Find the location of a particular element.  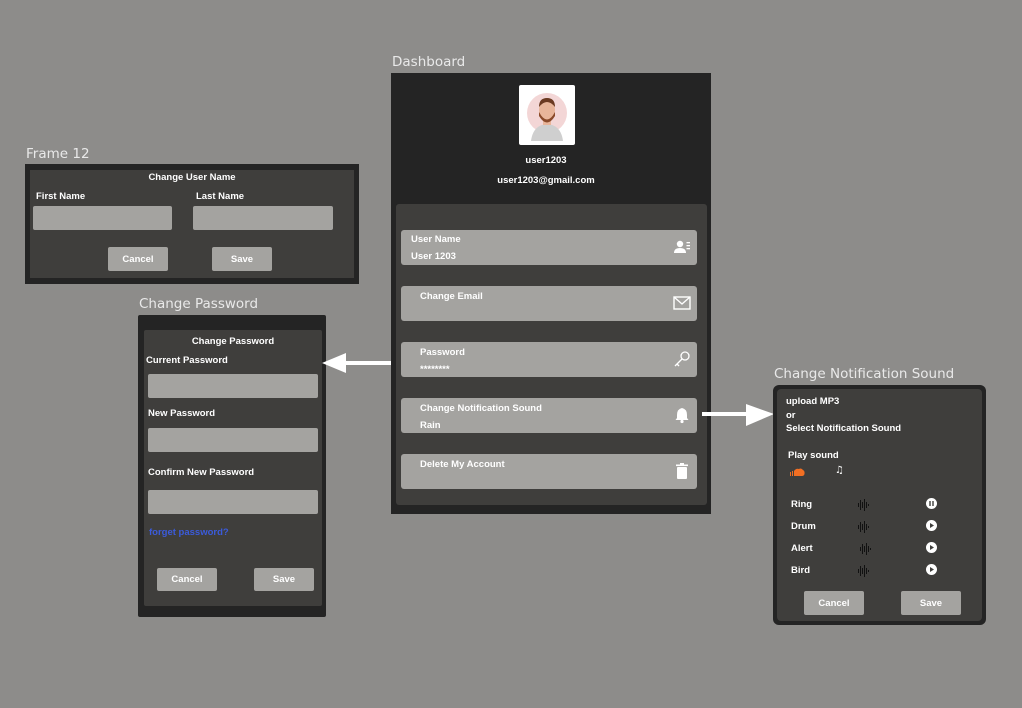

forget-password-link: forget password? is located at coordinates (189, 532).